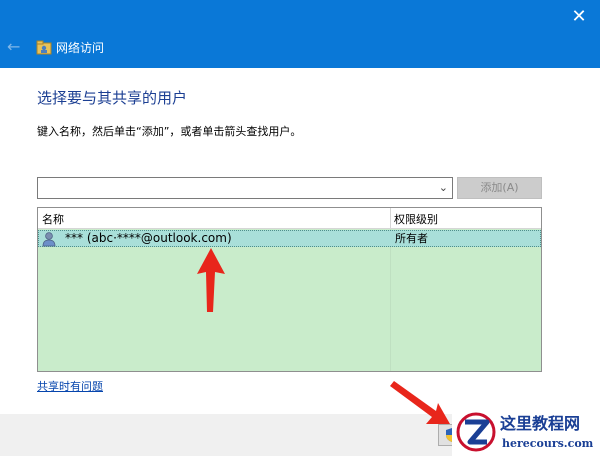  I want to click on add-button: 添加(A), so click(499, 188).